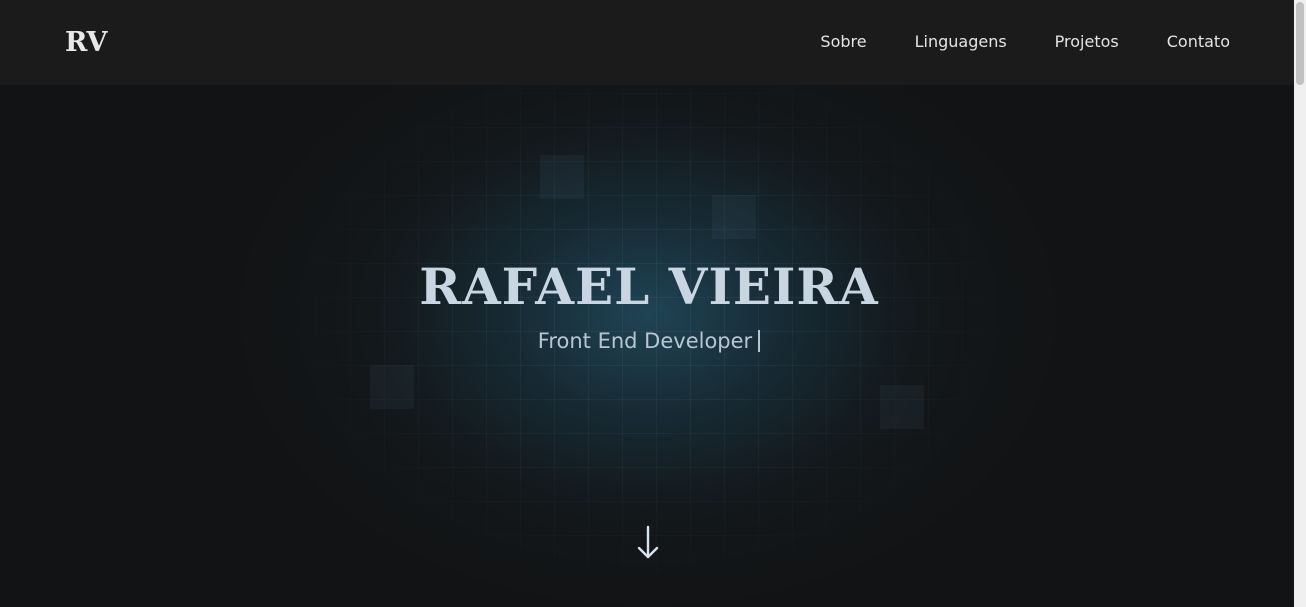  Describe the element at coordinates (647, 42) in the screenshot. I see `site-header: RV Sobre Linguagens Projetos Contato` at that location.